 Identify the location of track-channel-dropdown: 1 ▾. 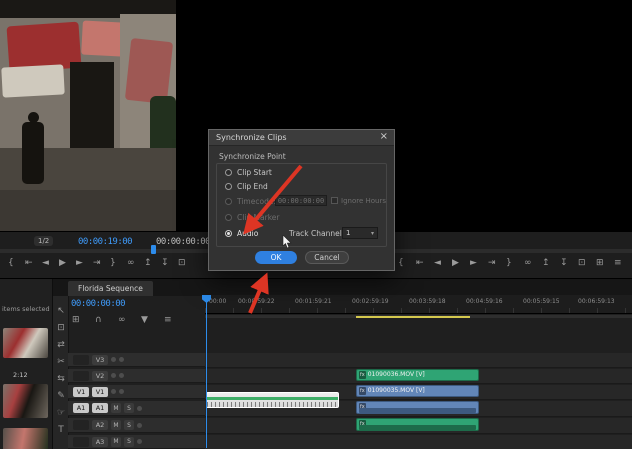
(360, 233).